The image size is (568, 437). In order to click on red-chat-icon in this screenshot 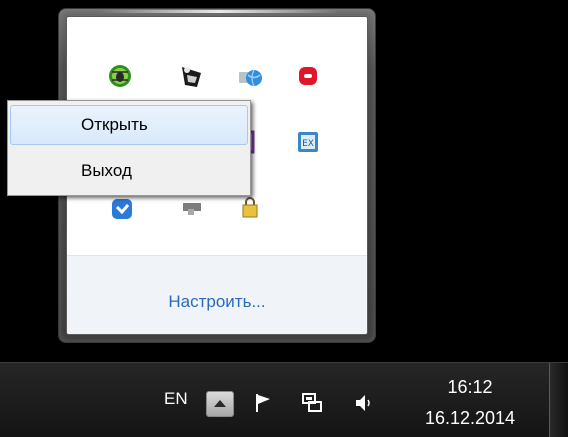, I will do `click(308, 76)`.